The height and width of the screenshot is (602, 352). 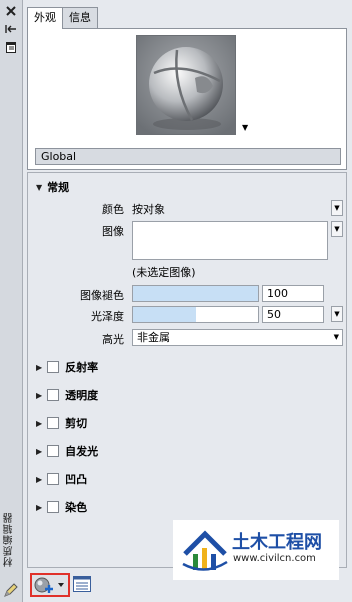 I want to click on glossiness-slider, so click(x=195, y=314).